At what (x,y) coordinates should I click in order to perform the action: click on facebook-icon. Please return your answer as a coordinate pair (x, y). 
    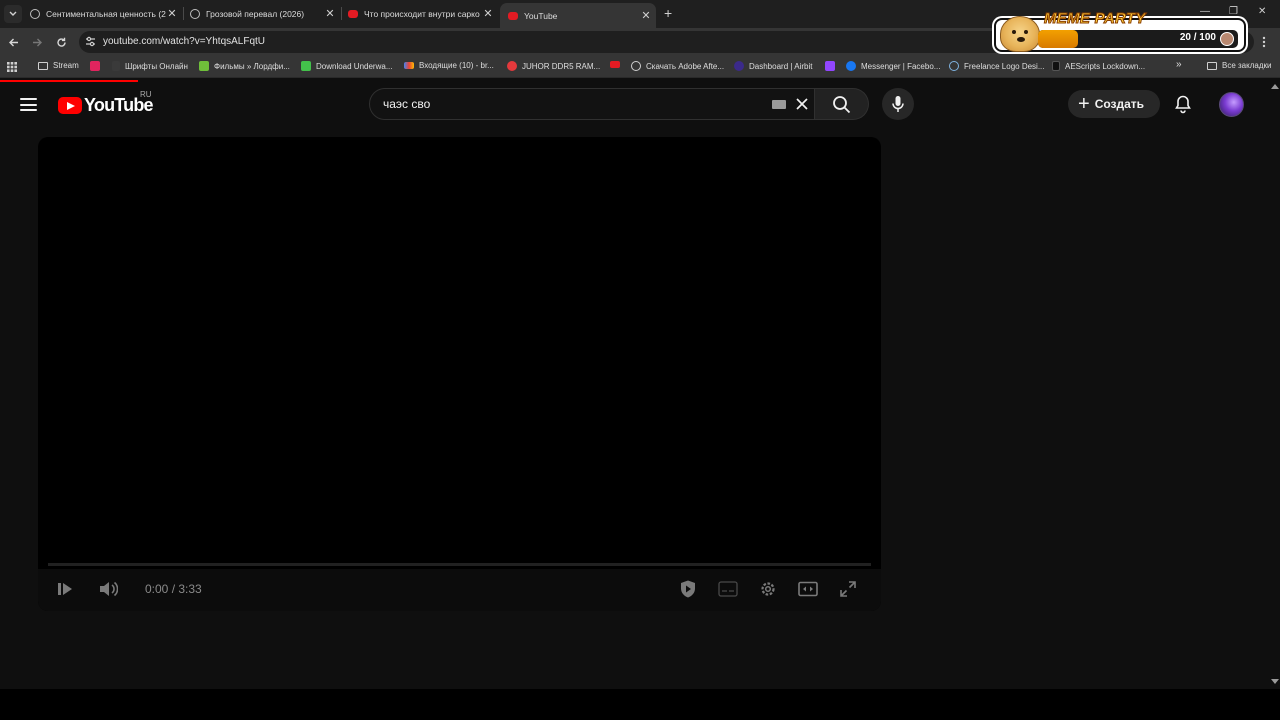
    Looking at the image, I should click on (851, 66).